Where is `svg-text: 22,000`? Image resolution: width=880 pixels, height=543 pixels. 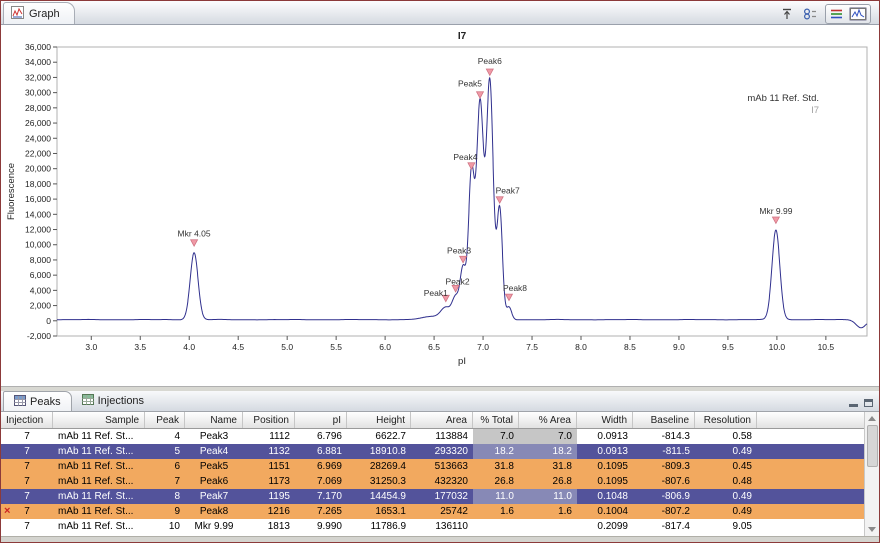
svg-text: 22,000 is located at coordinates (38, 153).